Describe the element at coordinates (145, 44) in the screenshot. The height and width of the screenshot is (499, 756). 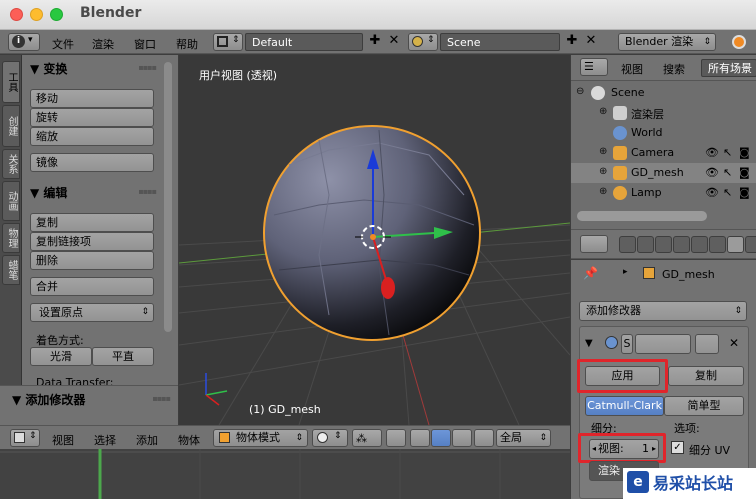
I see `menu-window: 窗口` at that location.